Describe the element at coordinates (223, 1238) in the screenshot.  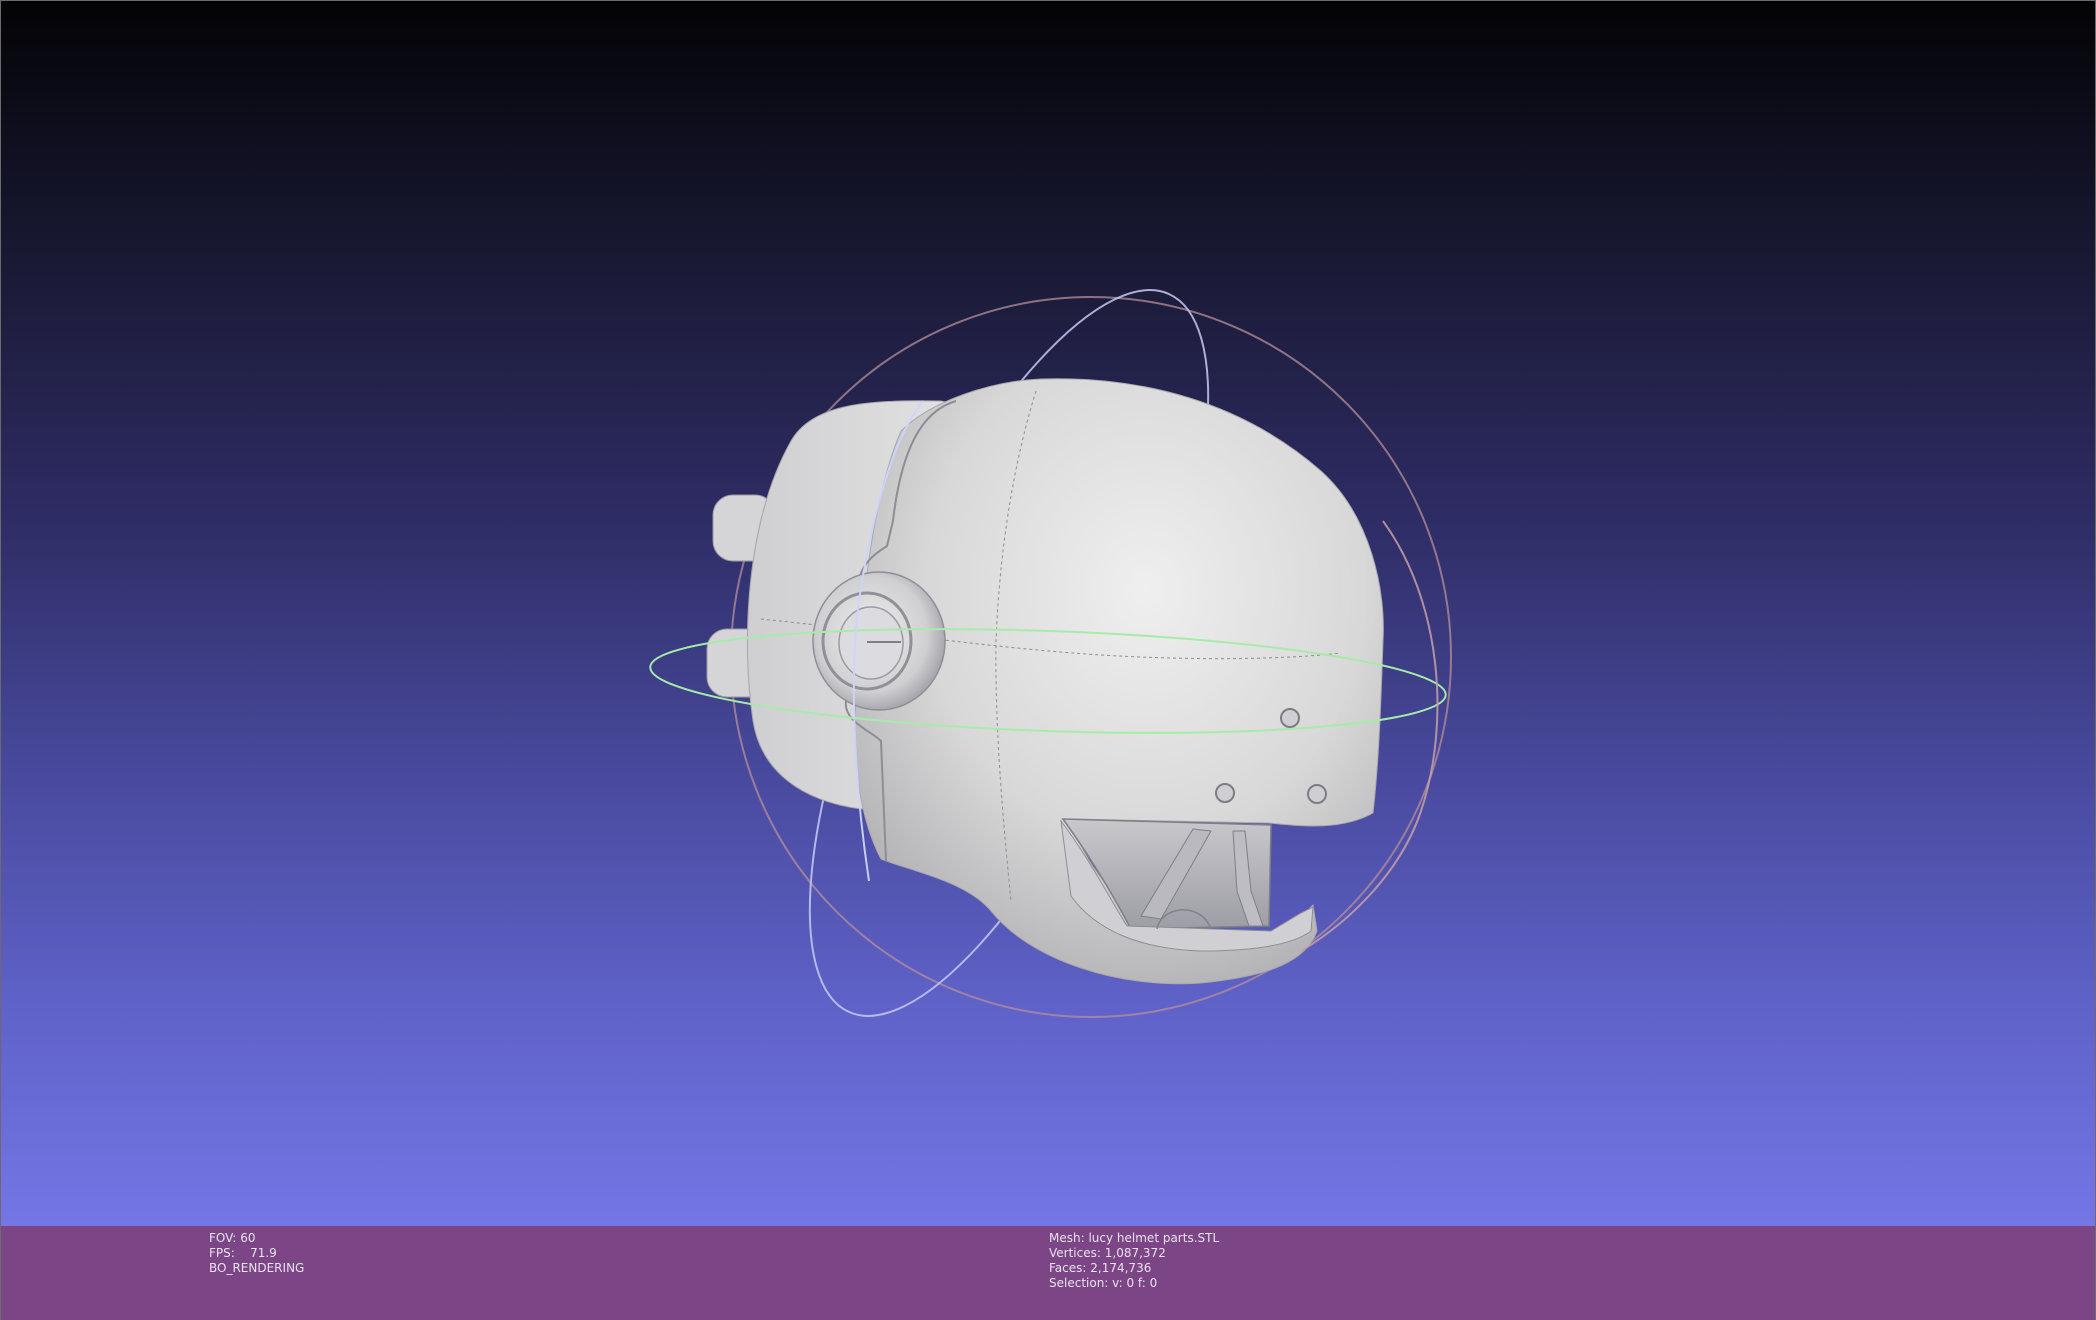
I see `fov-label: FOV:` at that location.